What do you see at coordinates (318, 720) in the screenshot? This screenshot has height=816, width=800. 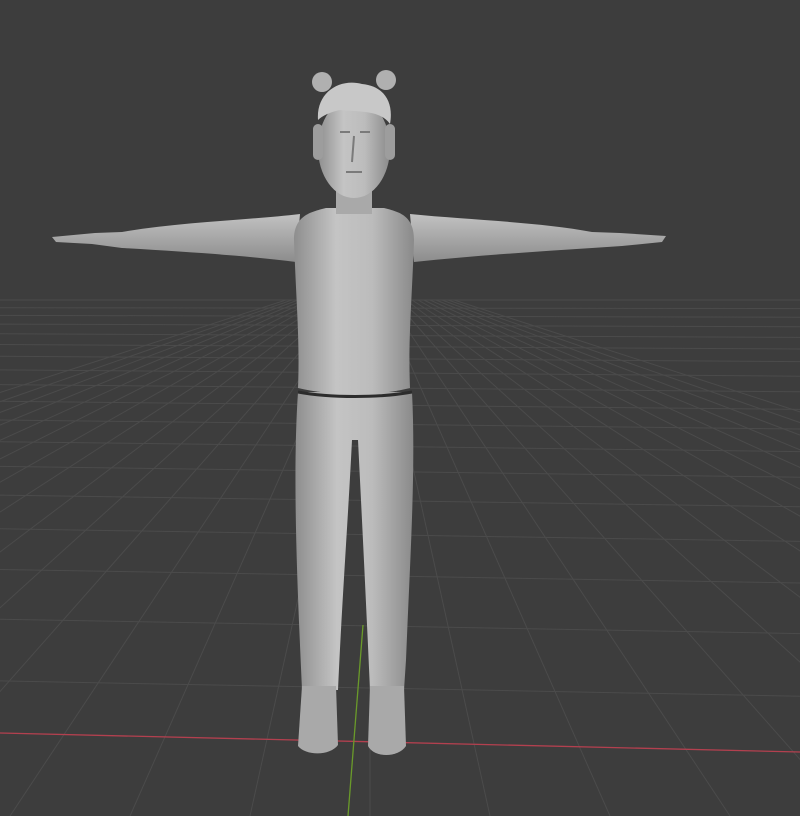 I see `left-boot` at bounding box center [318, 720].